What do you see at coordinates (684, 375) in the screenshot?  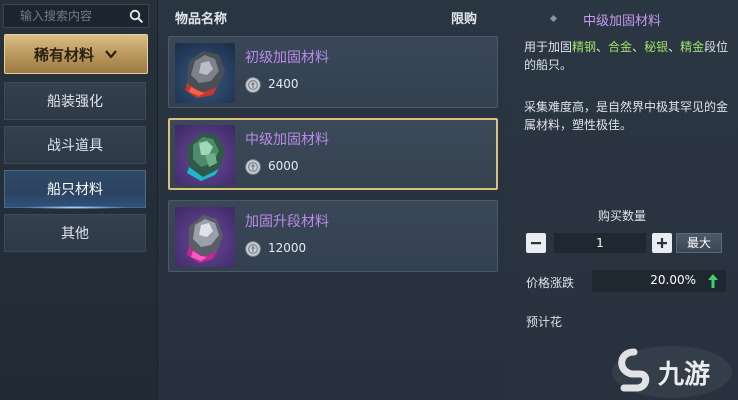 I see `watermark-text: 九游` at bounding box center [684, 375].